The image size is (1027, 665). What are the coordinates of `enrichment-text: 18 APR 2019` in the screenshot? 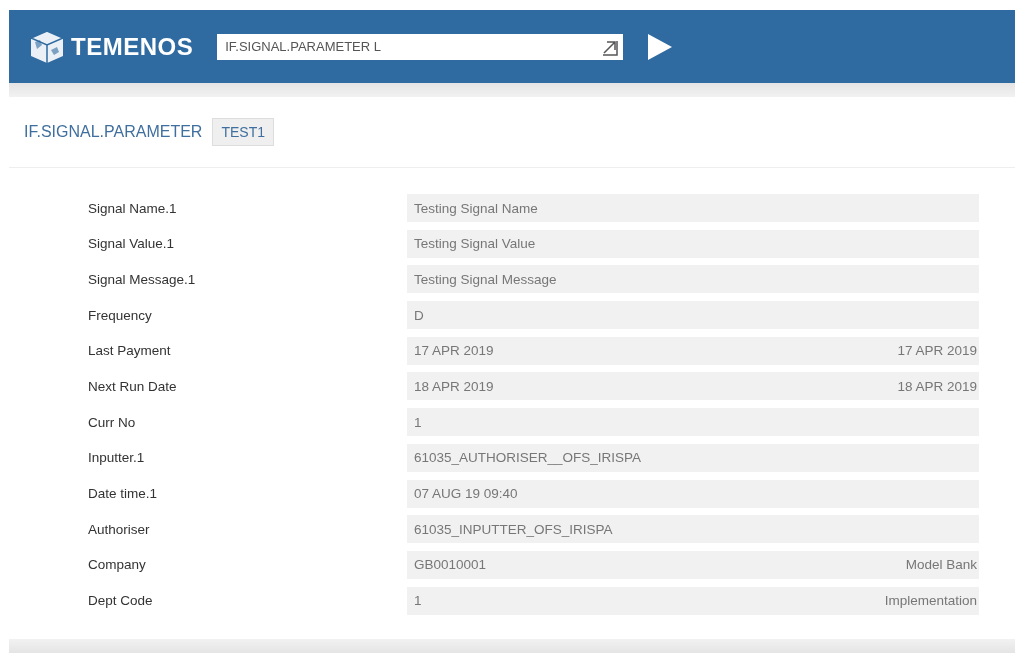 It's located at (937, 386).